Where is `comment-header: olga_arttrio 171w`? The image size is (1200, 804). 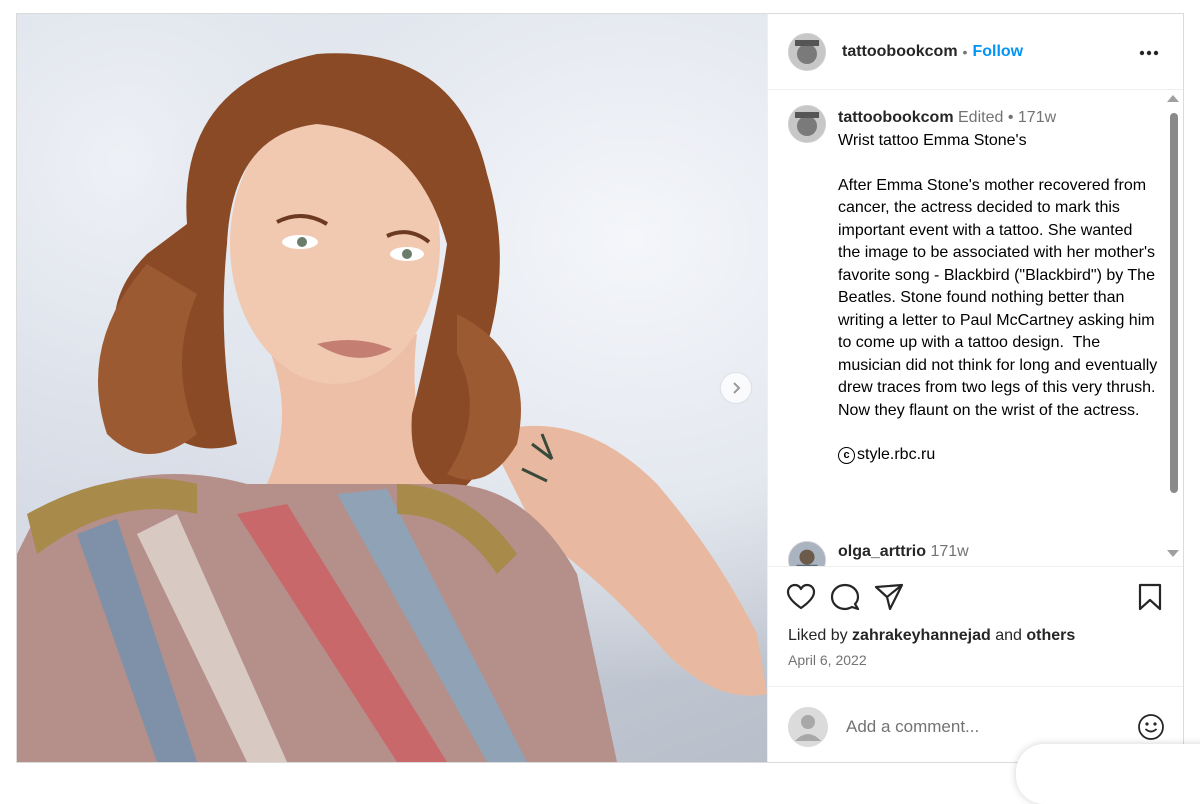
comment-header: olga_arttrio 171w is located at coordinates (903, 552).